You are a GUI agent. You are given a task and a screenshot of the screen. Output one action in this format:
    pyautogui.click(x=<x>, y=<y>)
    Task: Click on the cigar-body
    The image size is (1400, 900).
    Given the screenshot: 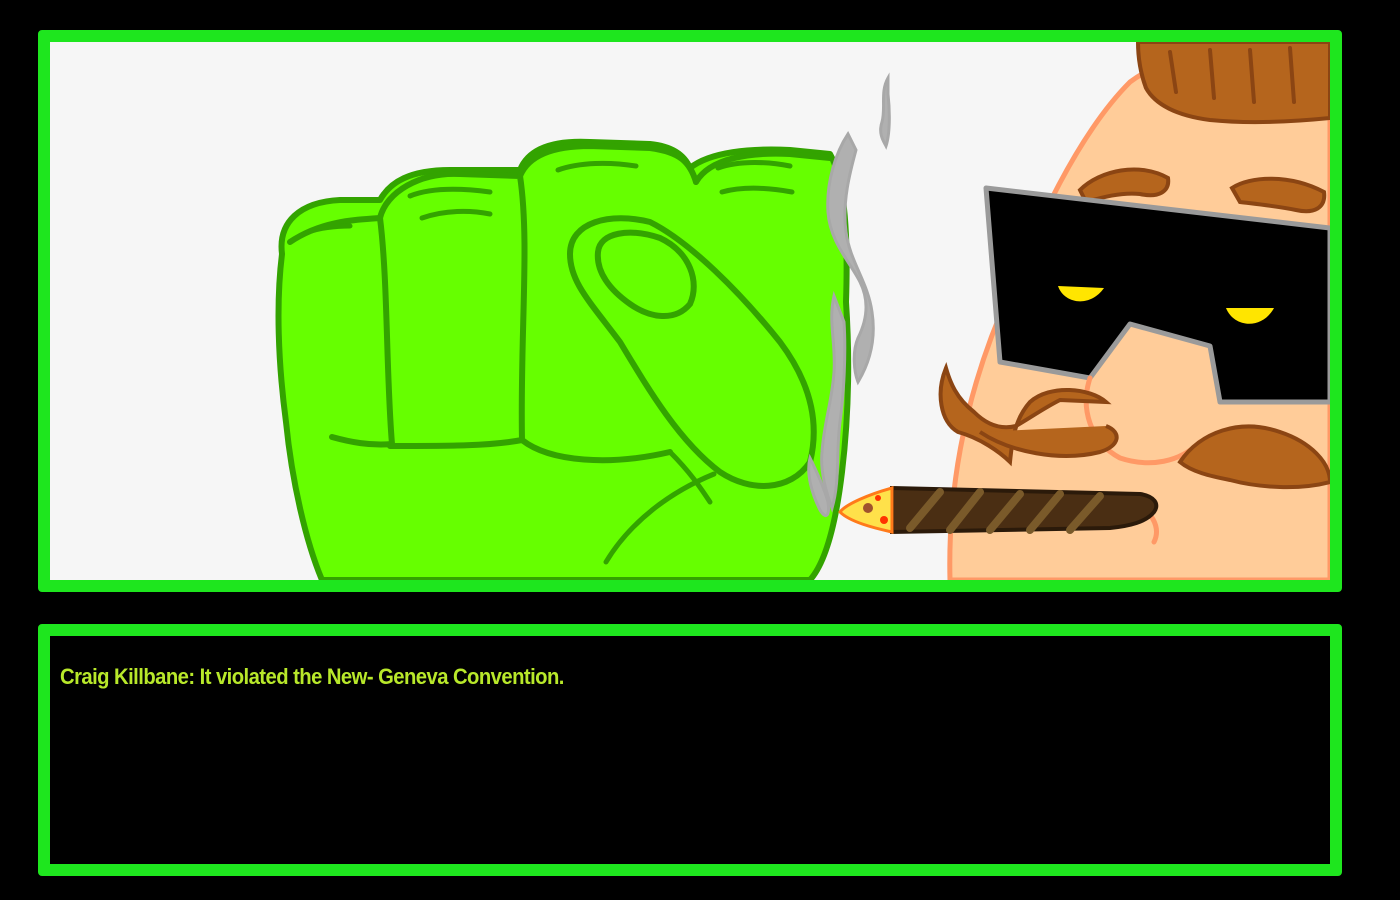 What is the action you would take?
    pyautogui.click(x=1024, y=510)
    